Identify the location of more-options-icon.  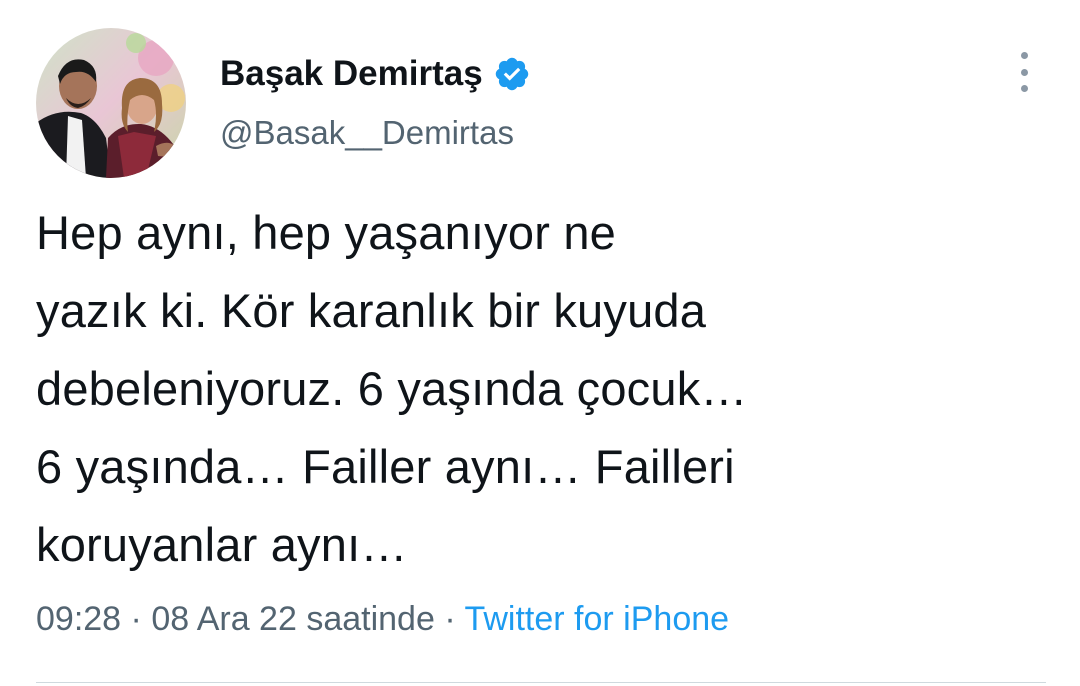
(1024, 72).